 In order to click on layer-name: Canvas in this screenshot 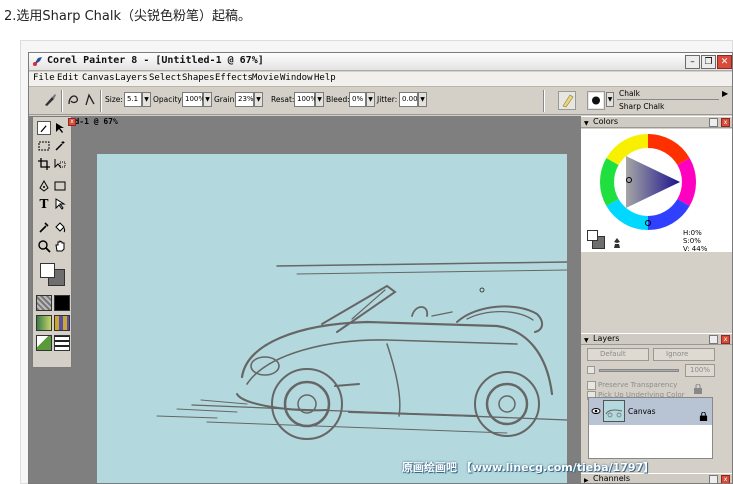, I will do `click(642, 411)`.